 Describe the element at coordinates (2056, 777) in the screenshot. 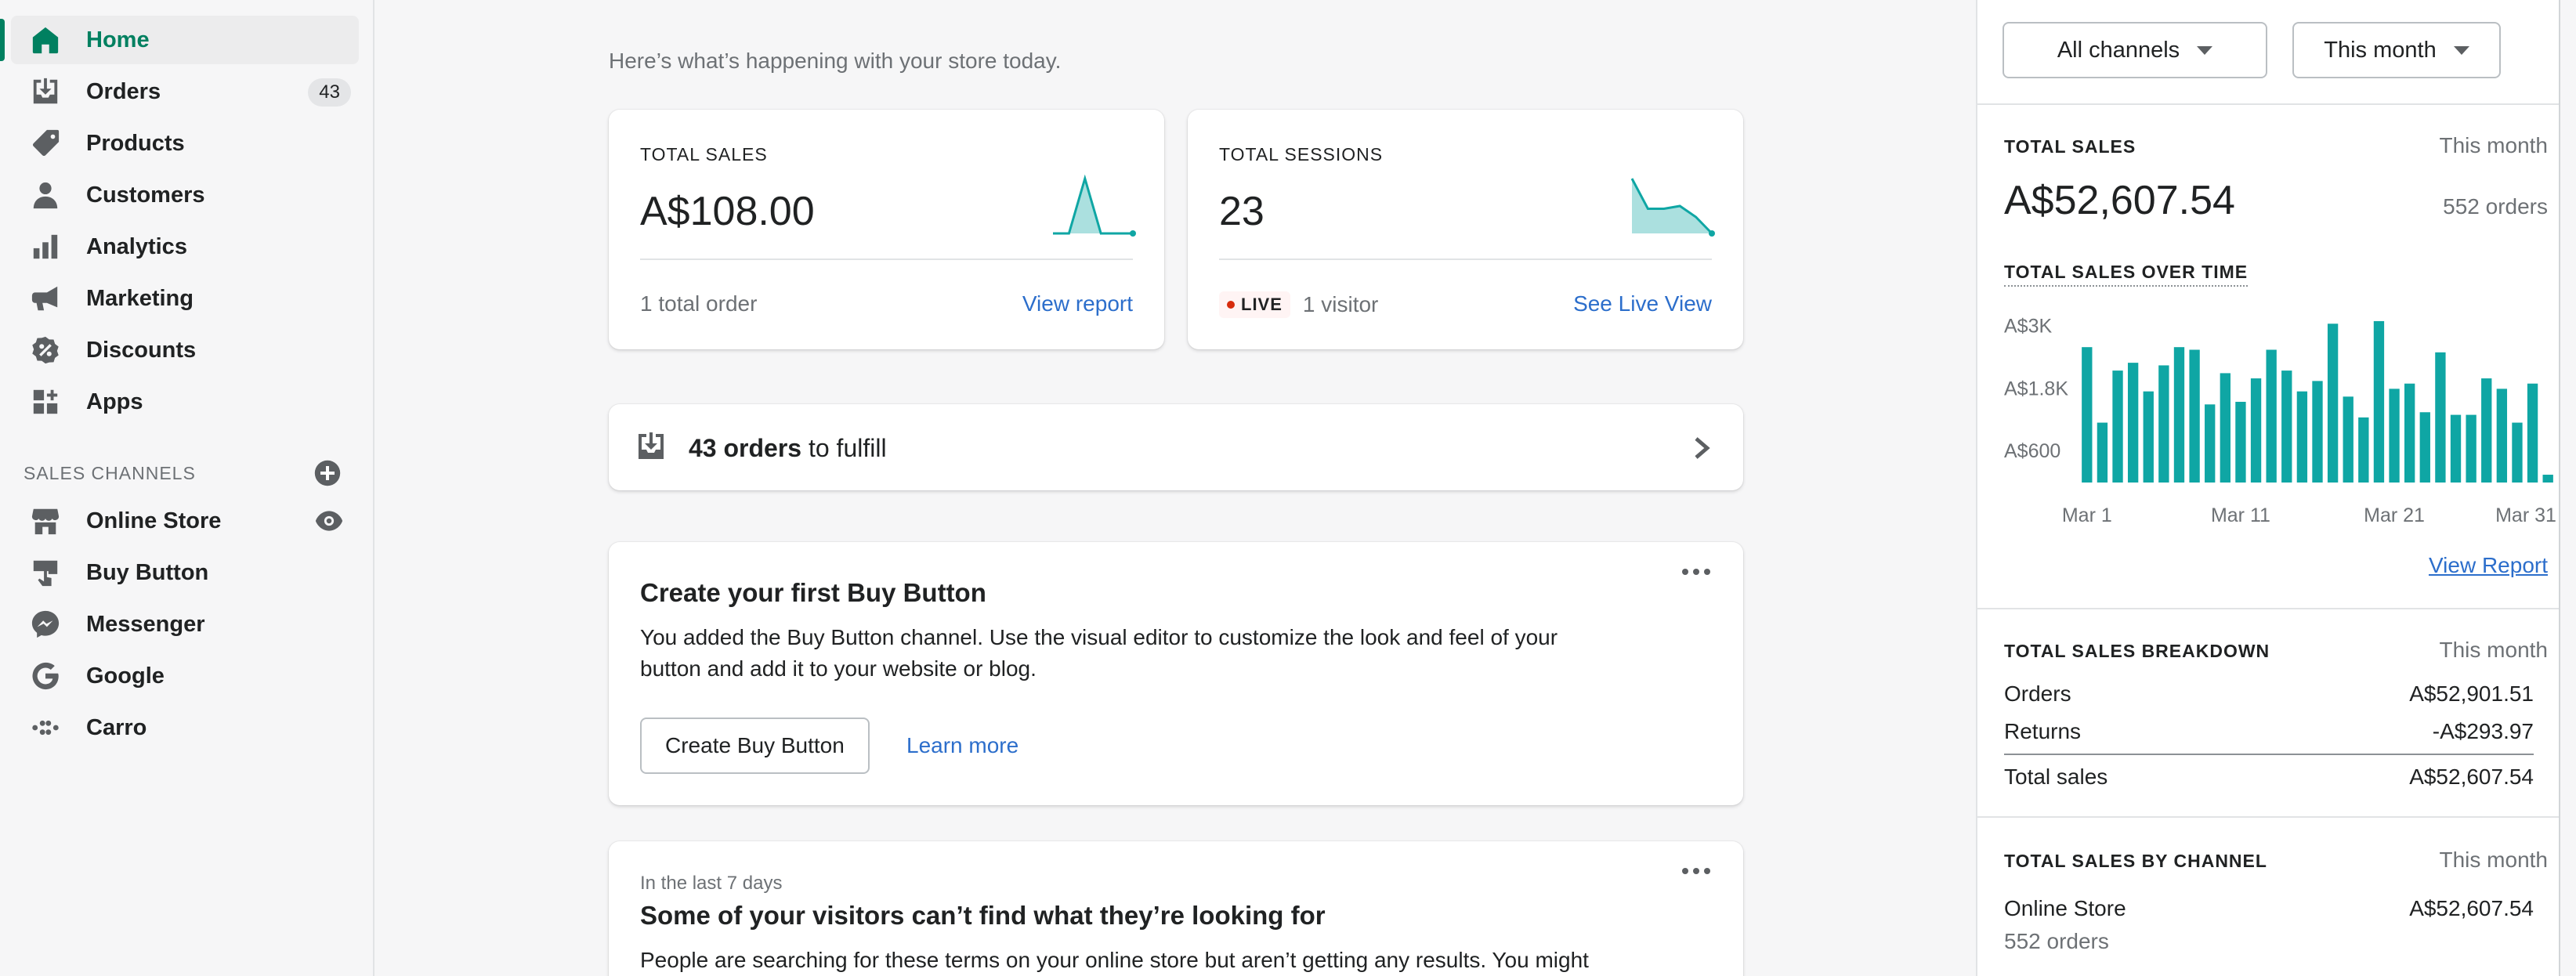

I see `row-label: Total sales` at that location.